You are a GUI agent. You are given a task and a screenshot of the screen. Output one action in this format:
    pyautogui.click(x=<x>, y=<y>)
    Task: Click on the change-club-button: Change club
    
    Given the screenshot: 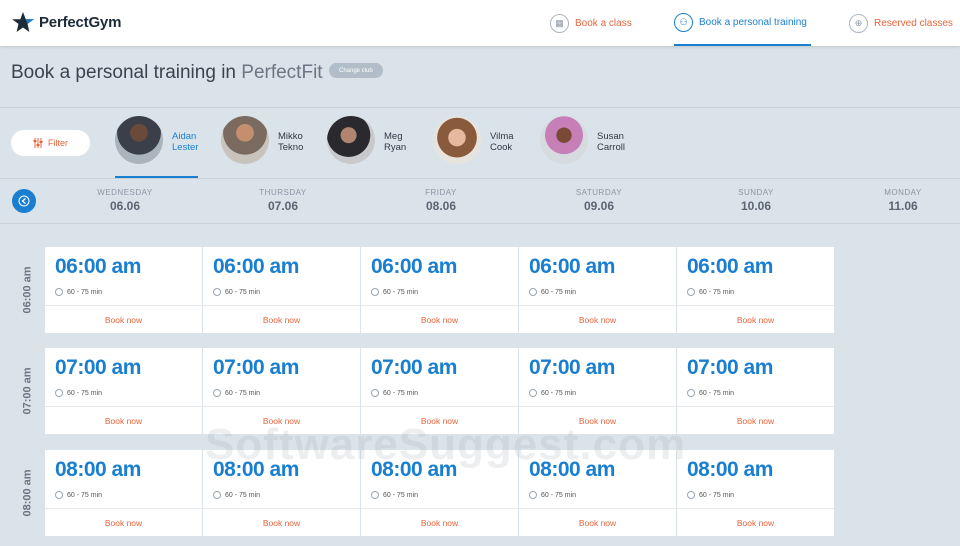 What is the action you would take?
    pyautogui.click(x=356, y=70)
    